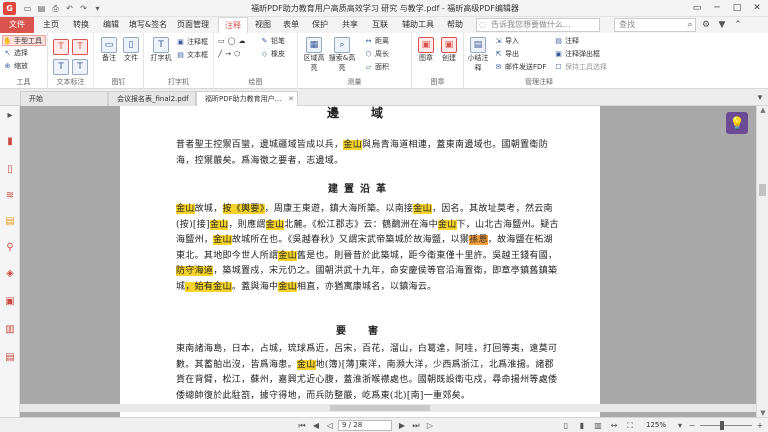 This screenshot has height=432, width=768. I want to click on create-stamp-button: ▣ 创建, so click(449, 50).